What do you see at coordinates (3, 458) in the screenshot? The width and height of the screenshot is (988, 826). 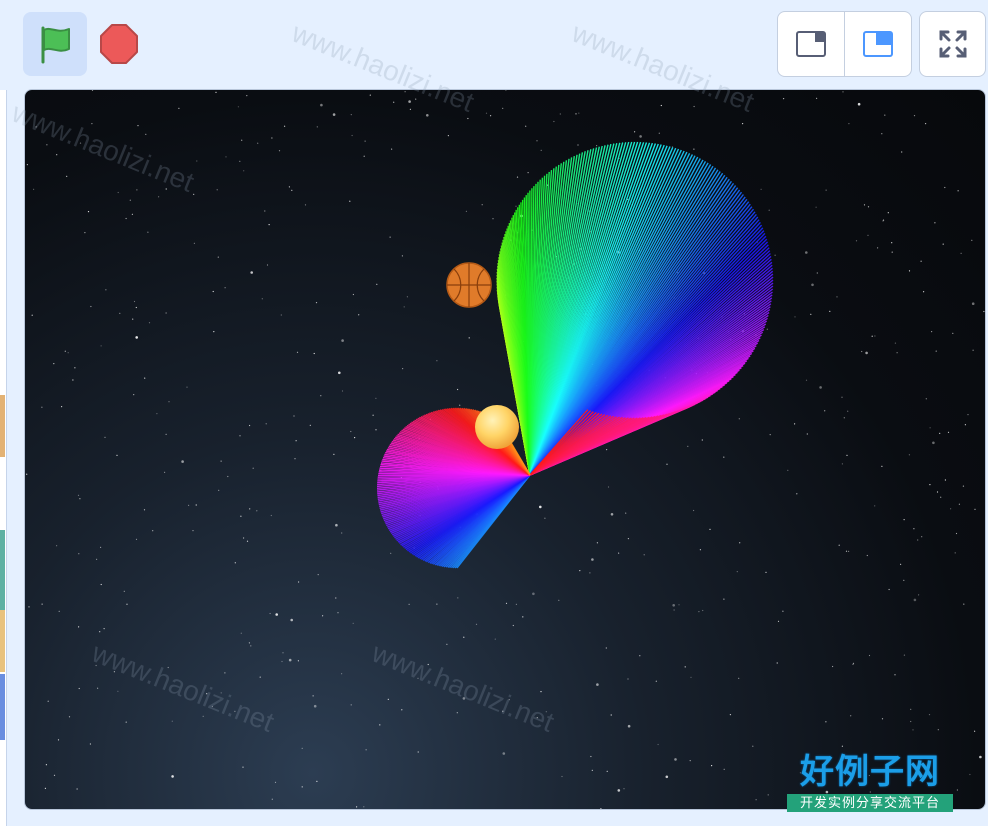 I see `code-area-edge` at bounding box center [3, 458].